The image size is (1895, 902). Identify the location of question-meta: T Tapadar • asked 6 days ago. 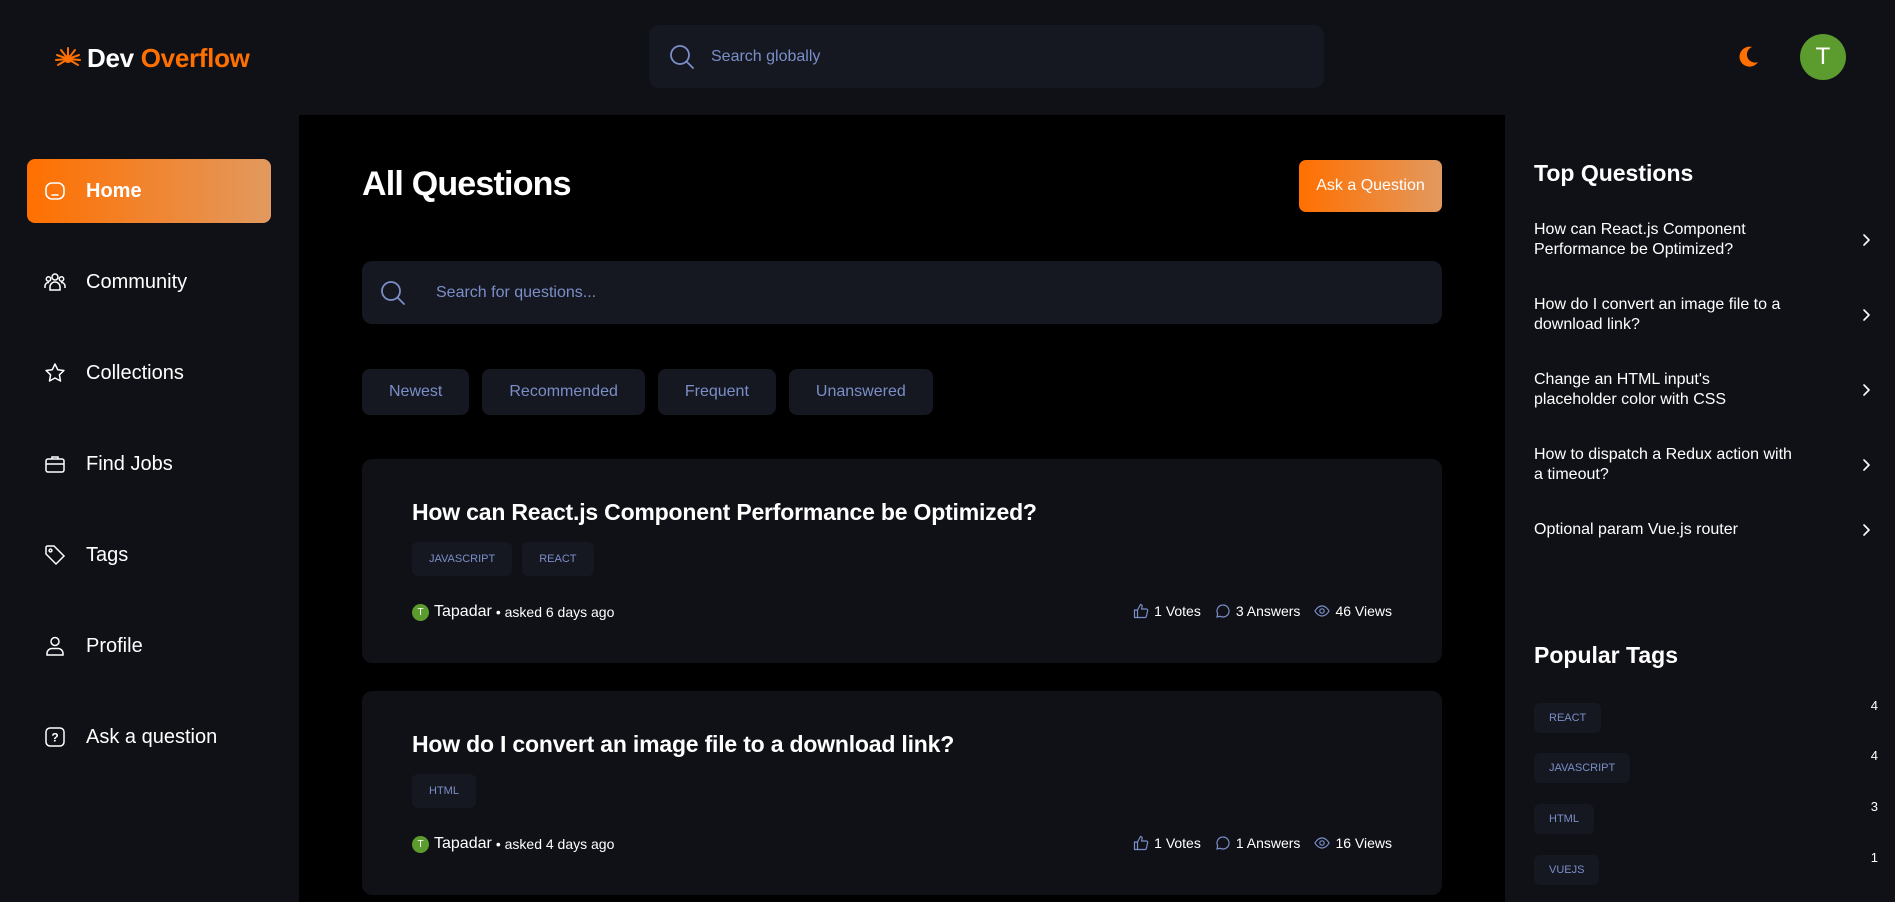
(513, 612).